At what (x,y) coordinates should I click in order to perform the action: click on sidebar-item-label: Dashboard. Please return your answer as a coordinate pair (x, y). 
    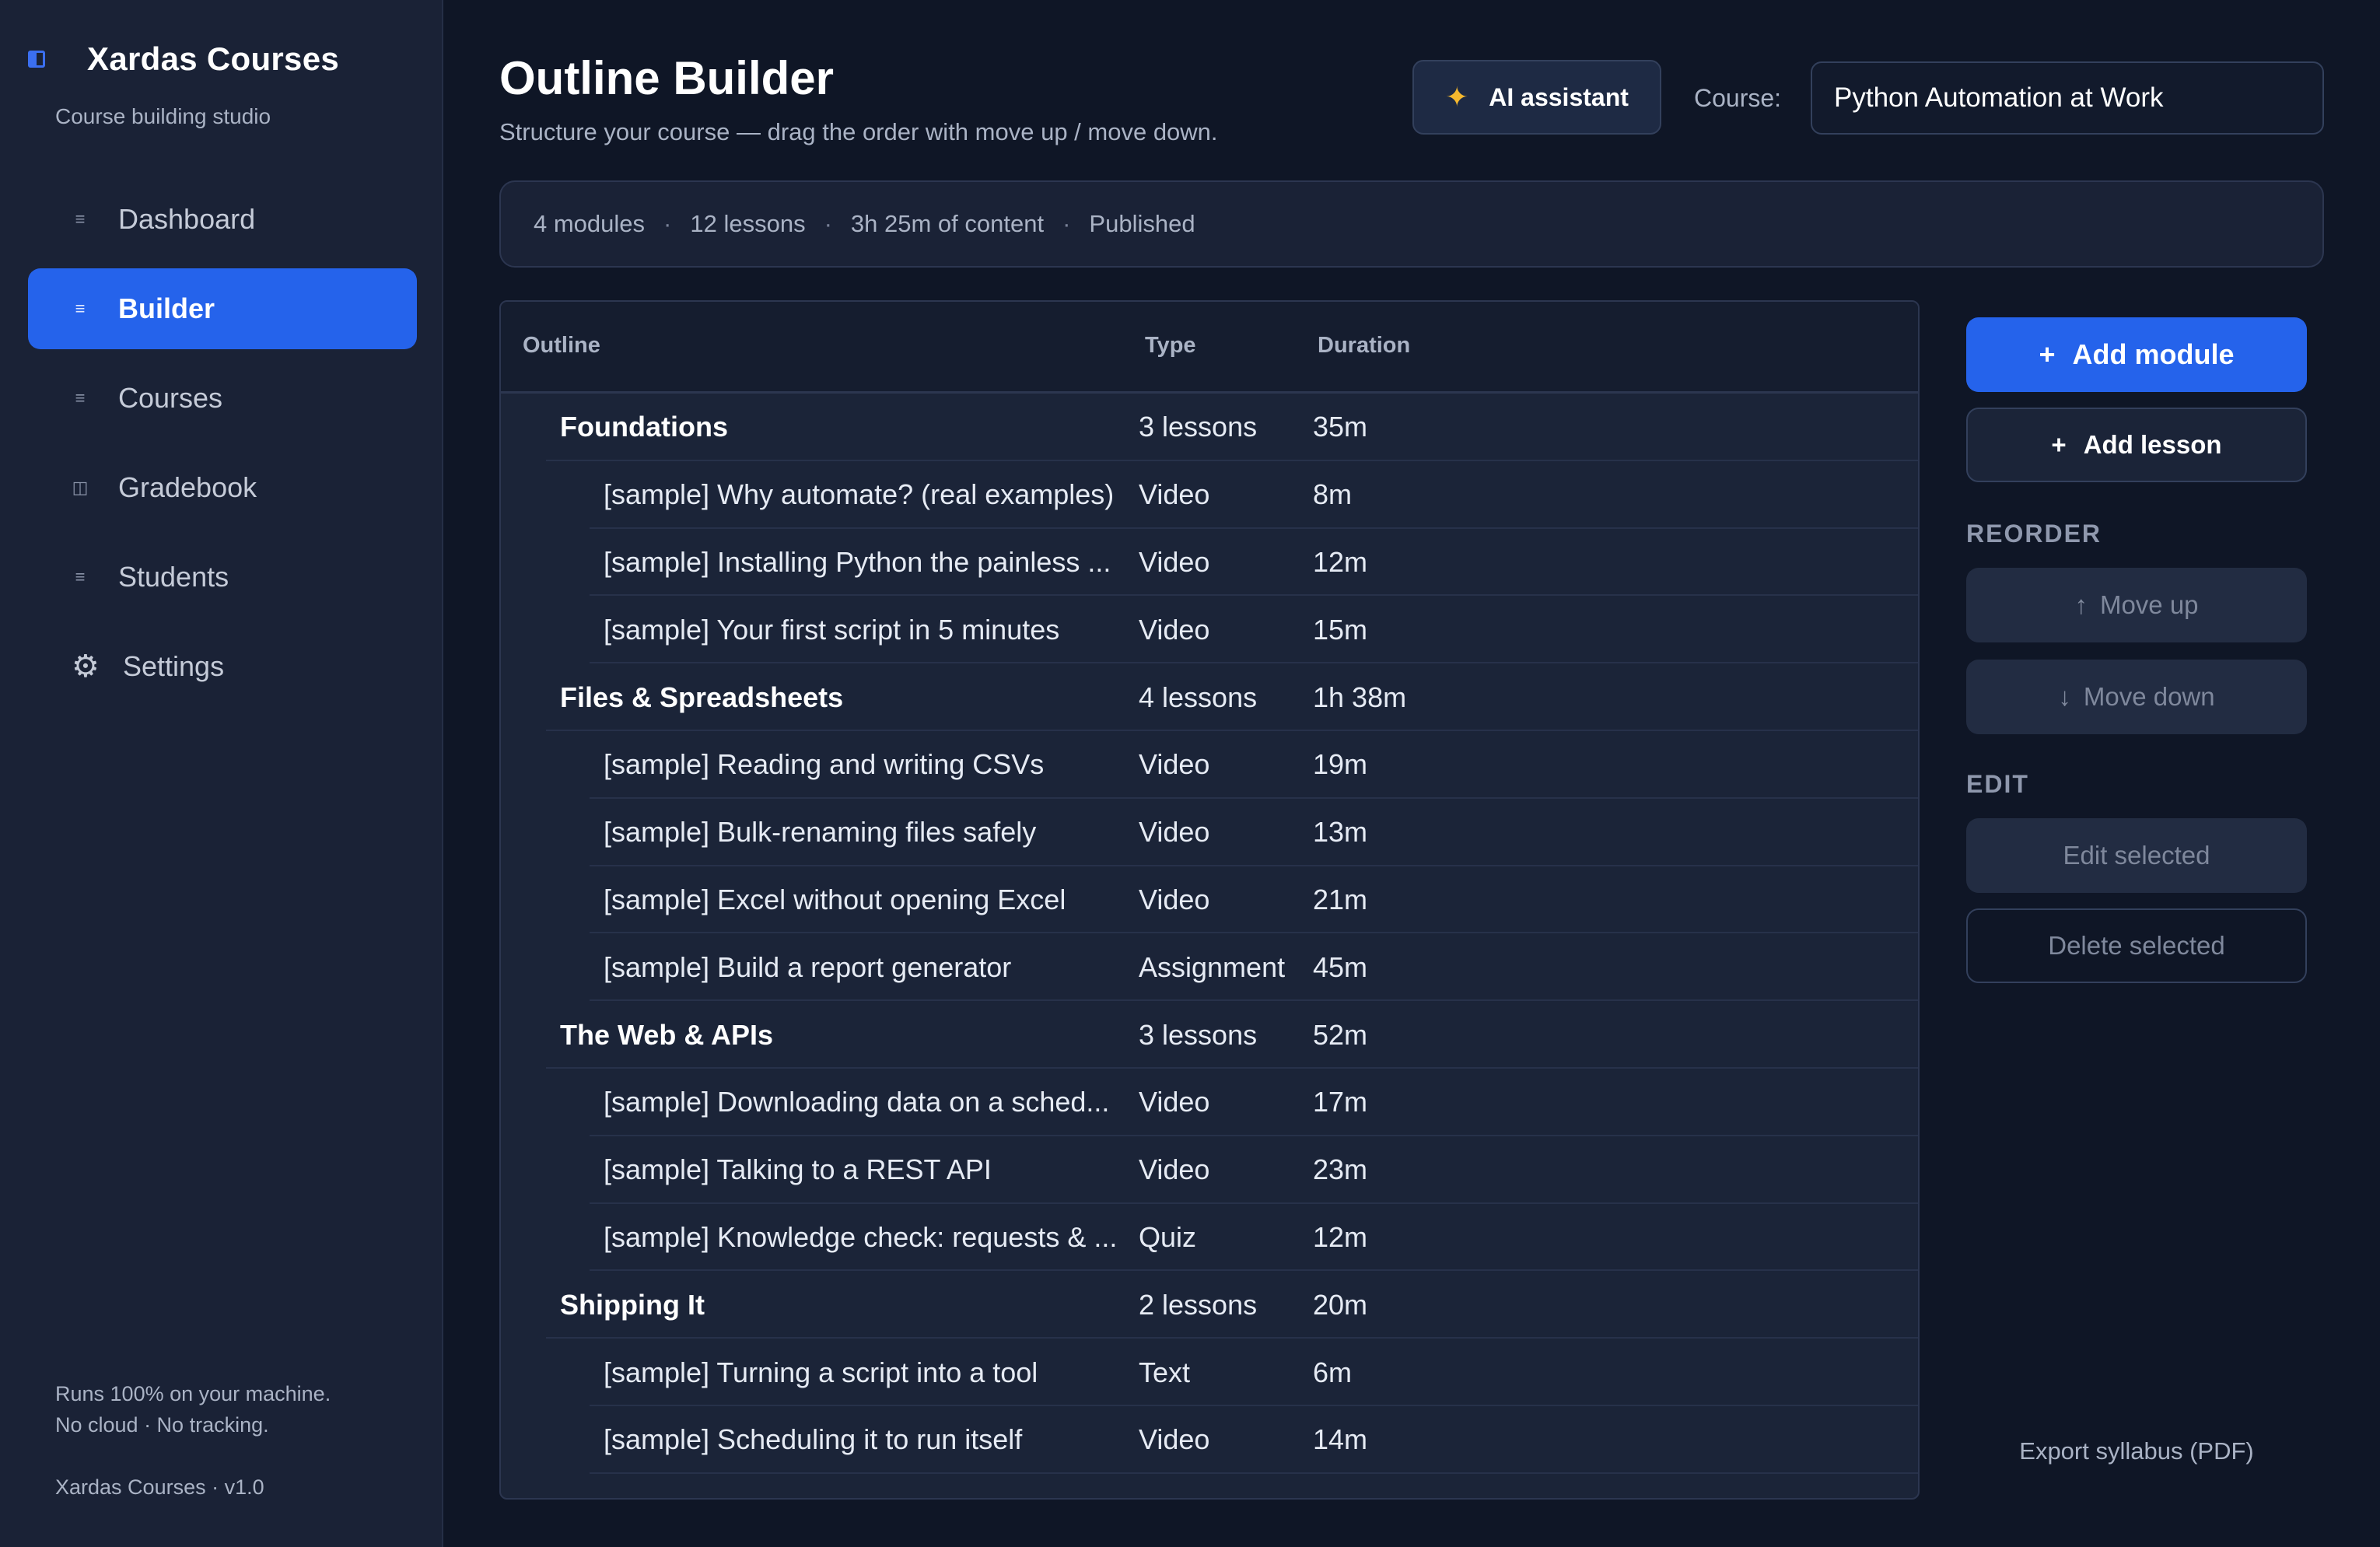
    Looking at the image, I should click on (187, 219).